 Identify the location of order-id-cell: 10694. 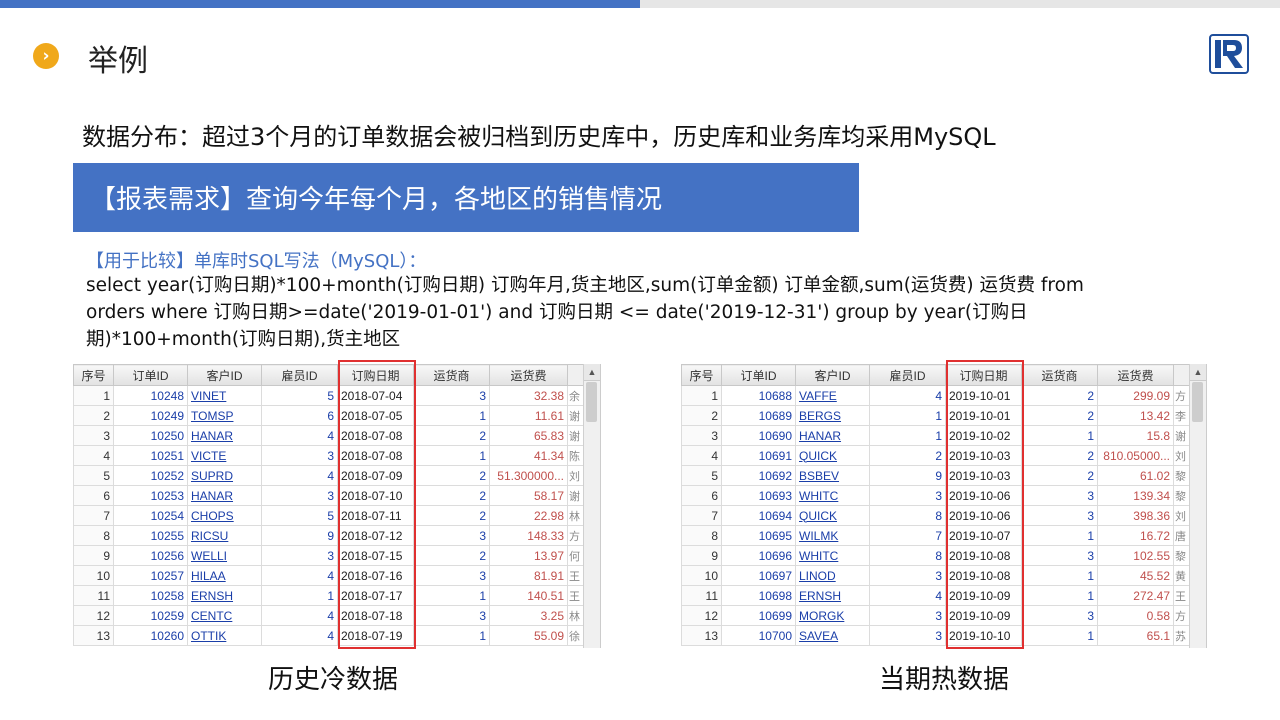
(758, 515).